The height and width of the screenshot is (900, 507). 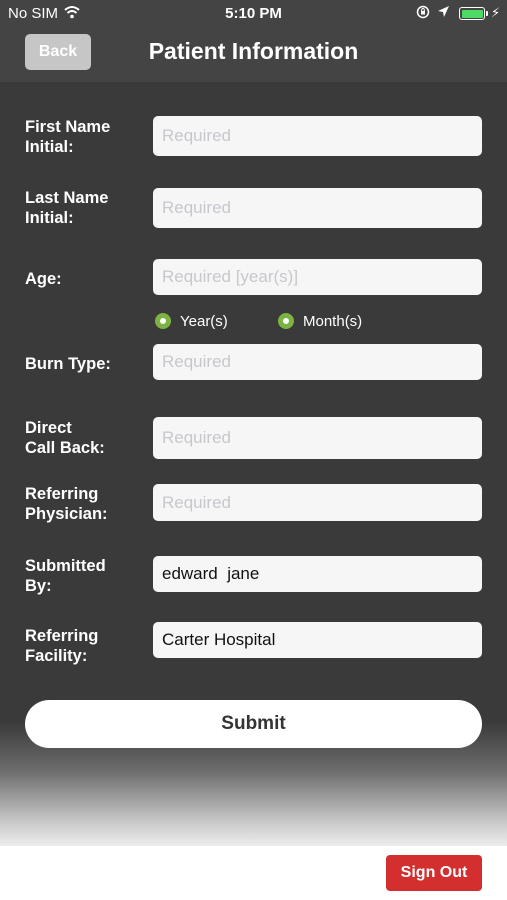 What do you see at coordinates (253, 51) in the screenshot?
I see `page-title: Patient Information` at bounding box center [253, 51].